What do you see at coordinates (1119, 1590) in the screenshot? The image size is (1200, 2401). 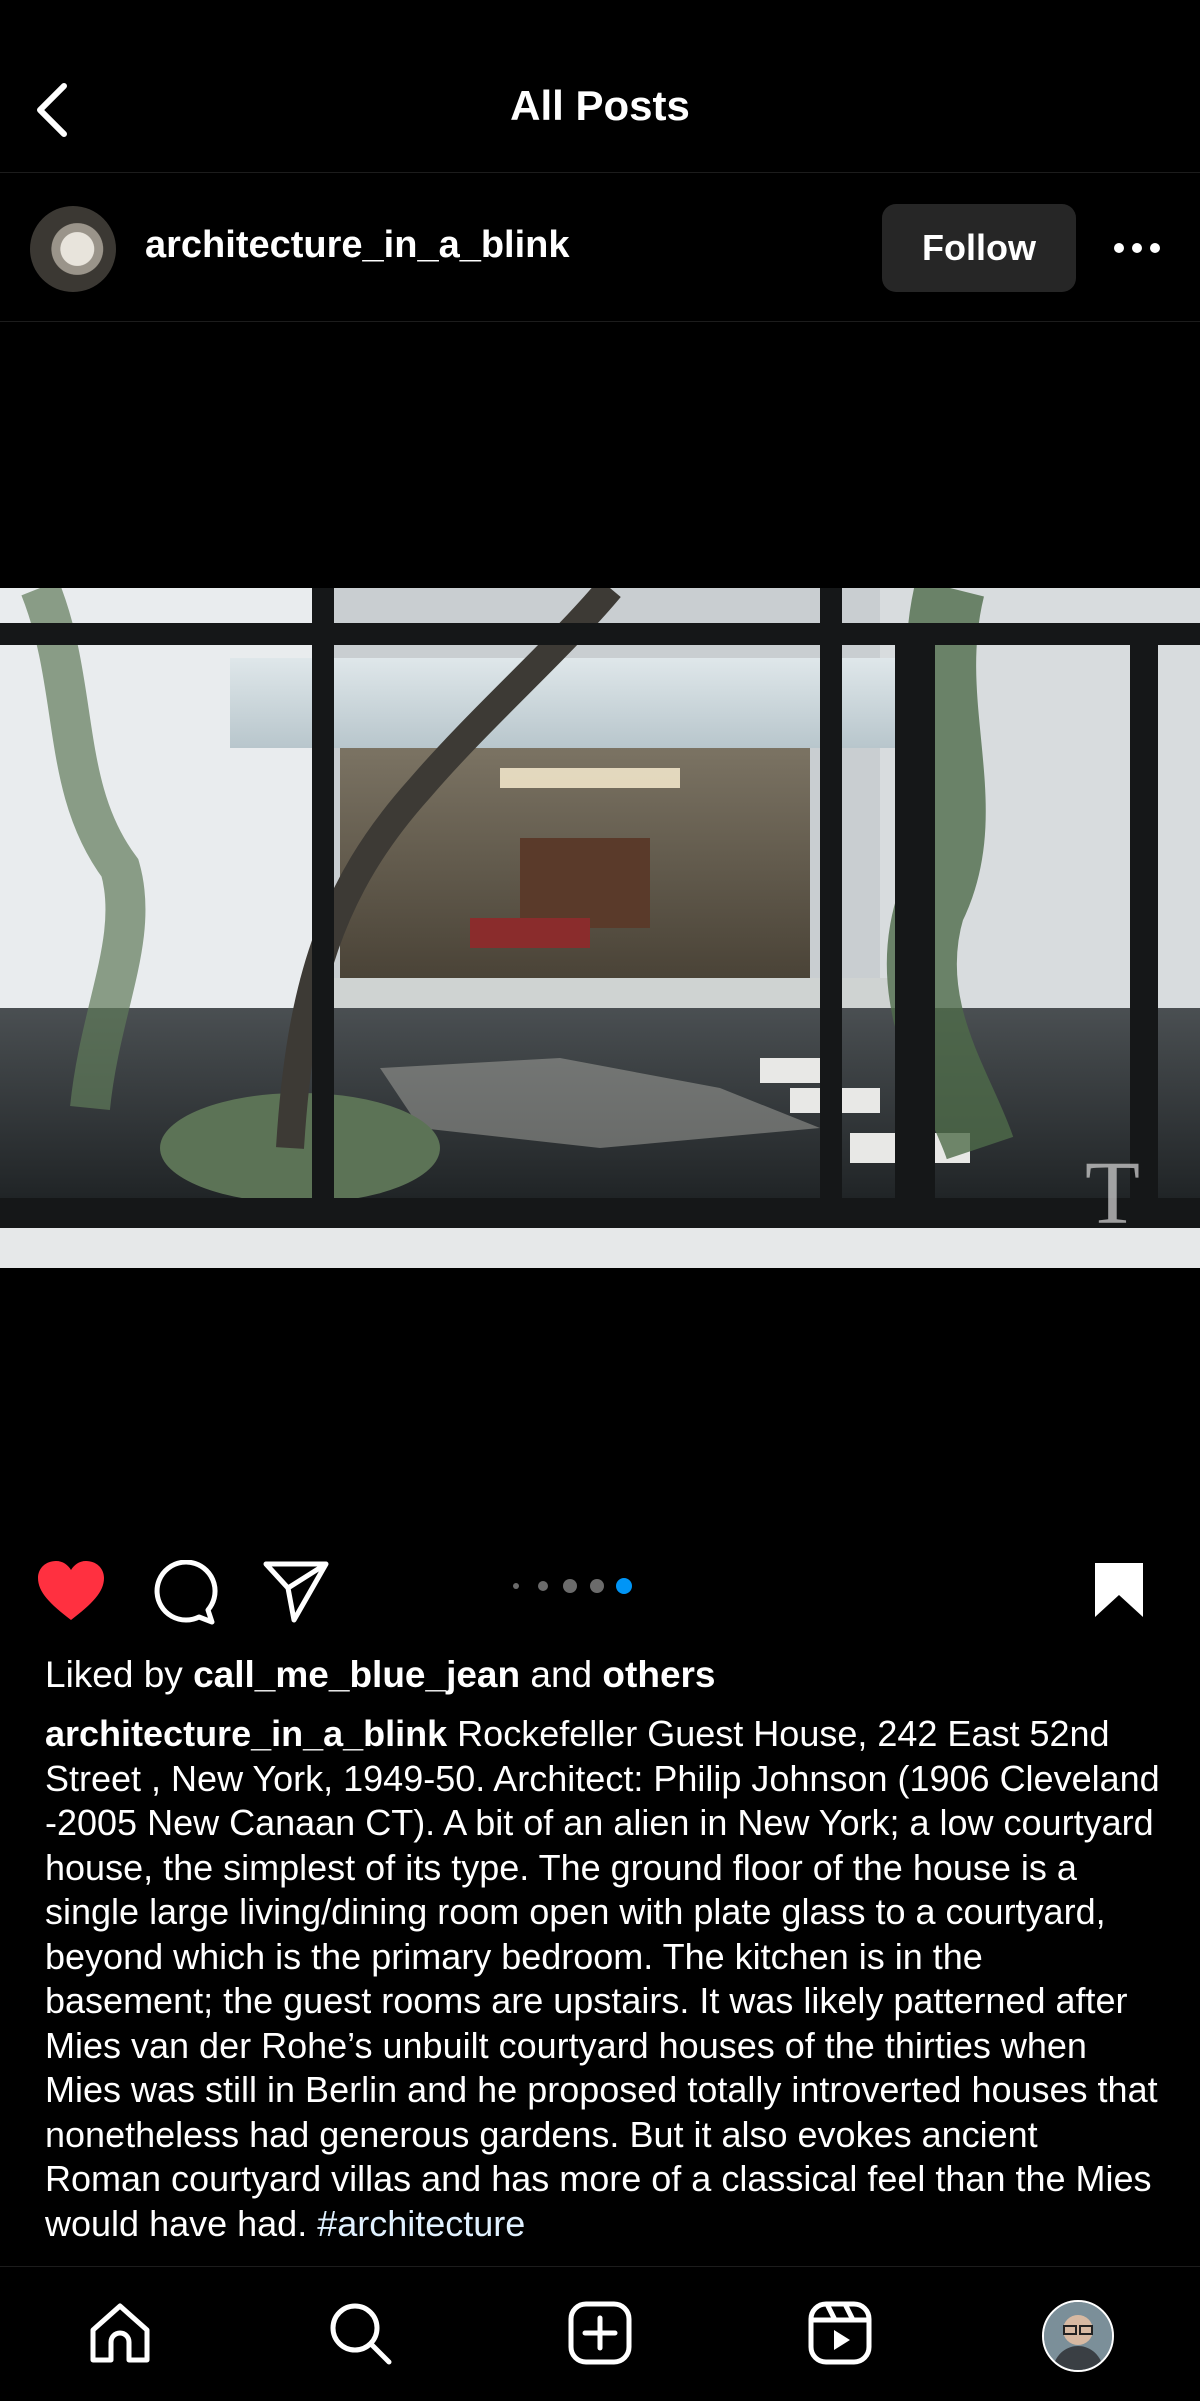 I see `bookmark-icon` at bounding box center [1119, 1590].